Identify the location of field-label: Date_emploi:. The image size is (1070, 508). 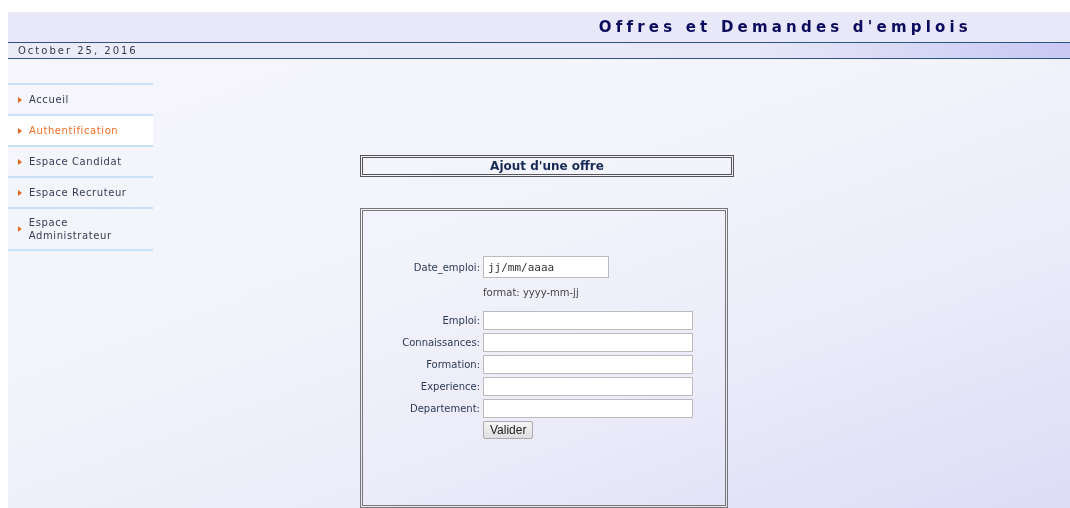
(446, 267).